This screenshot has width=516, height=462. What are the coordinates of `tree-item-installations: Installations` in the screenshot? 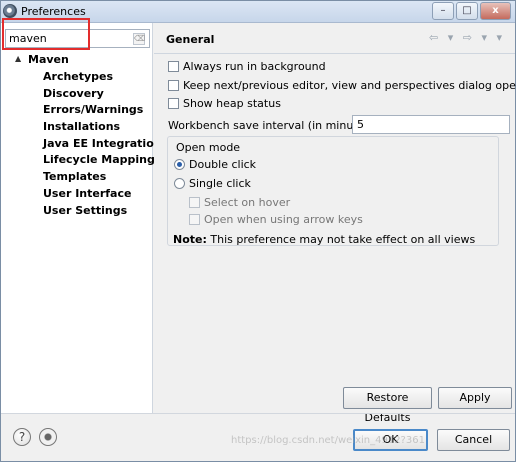 It's located at (102, 127).